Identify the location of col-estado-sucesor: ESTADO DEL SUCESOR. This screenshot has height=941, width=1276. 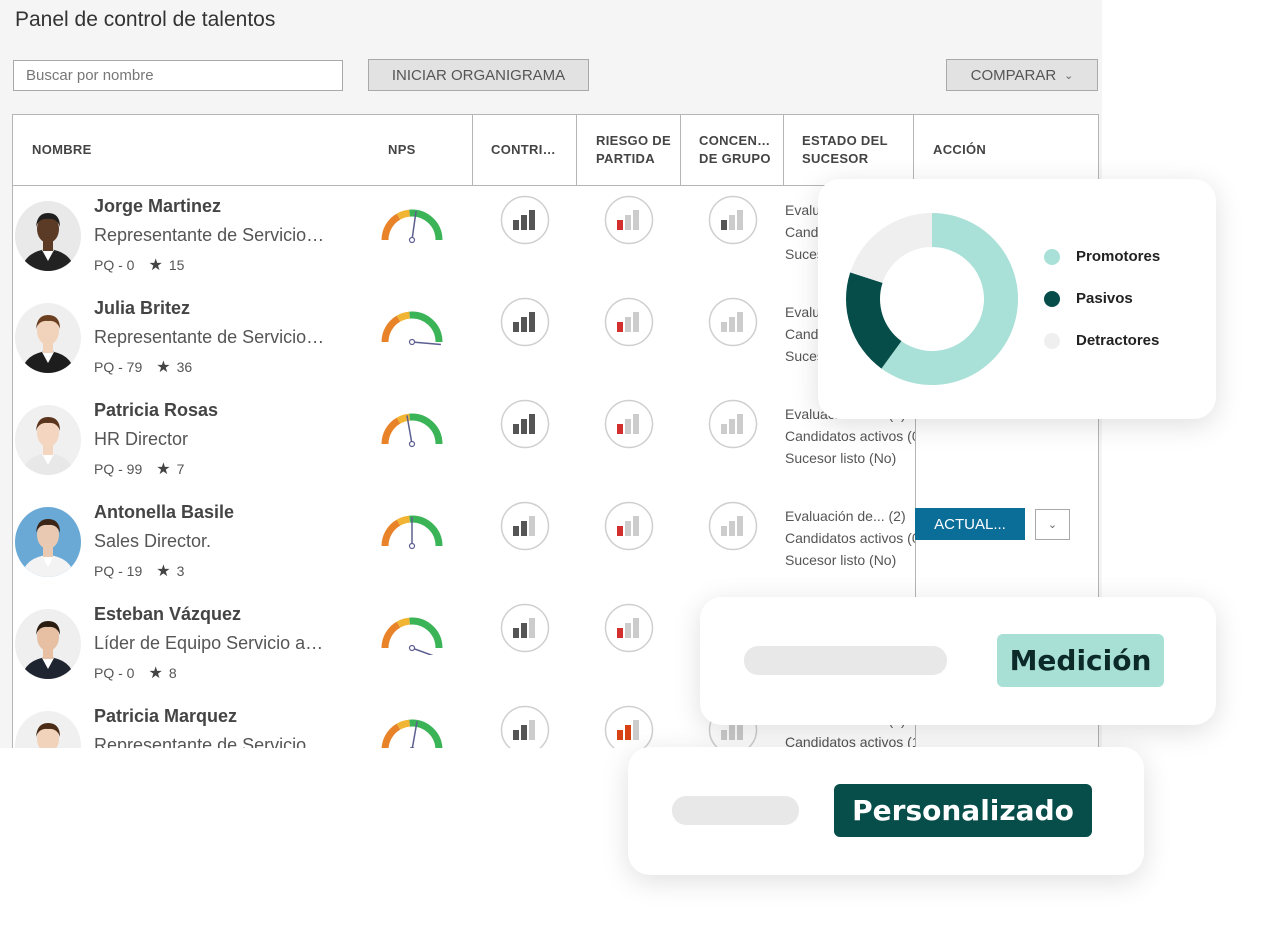
(862, 150).